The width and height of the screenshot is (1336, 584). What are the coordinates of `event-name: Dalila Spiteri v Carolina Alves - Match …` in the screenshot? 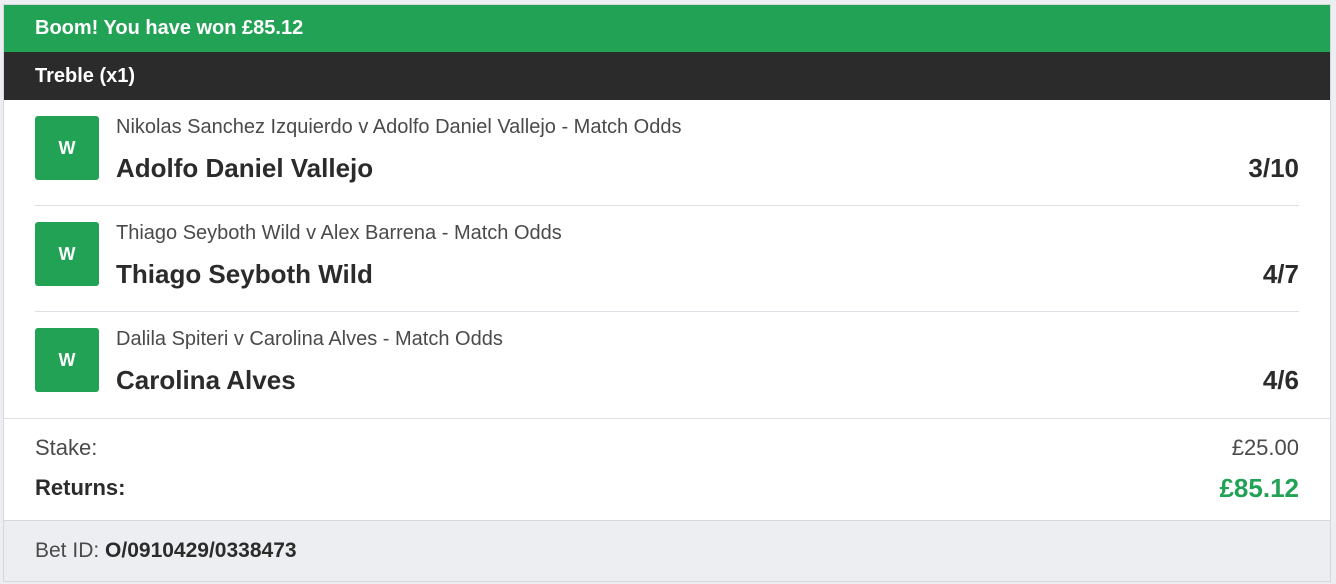 It's located at (309, 339).